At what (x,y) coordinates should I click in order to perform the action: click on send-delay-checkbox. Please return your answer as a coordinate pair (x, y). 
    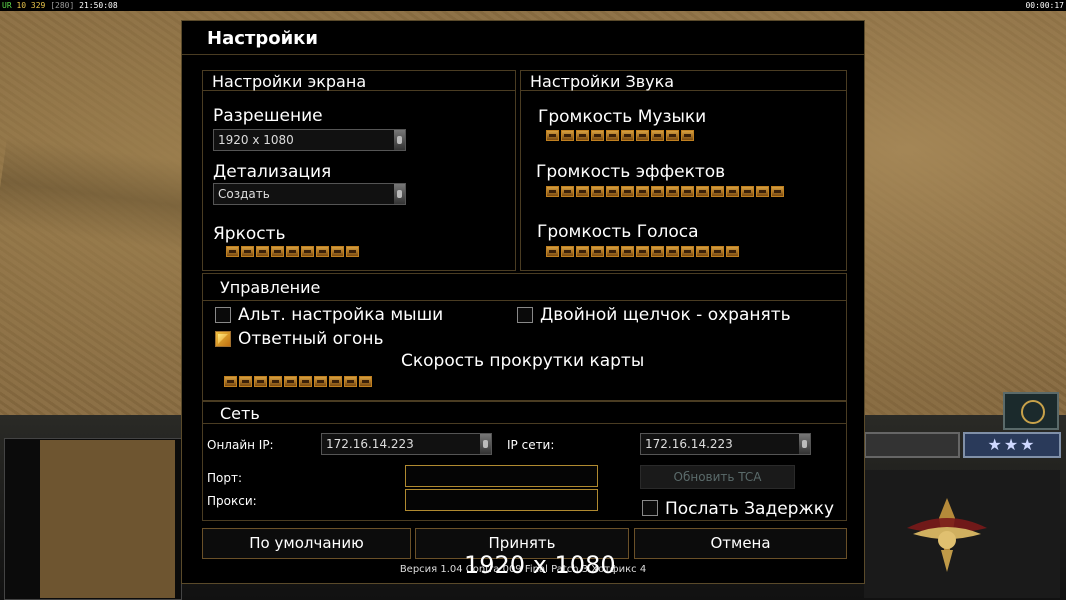
    Looking at the image, I should click on (650, 508).